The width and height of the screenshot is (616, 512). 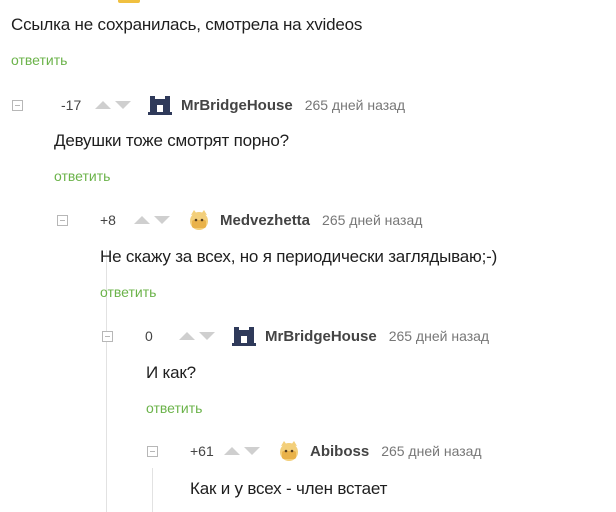 What do you see at coordinates (202, 451) in the screenshot?
I see `rating: +61` at bounding box center [202, 451].